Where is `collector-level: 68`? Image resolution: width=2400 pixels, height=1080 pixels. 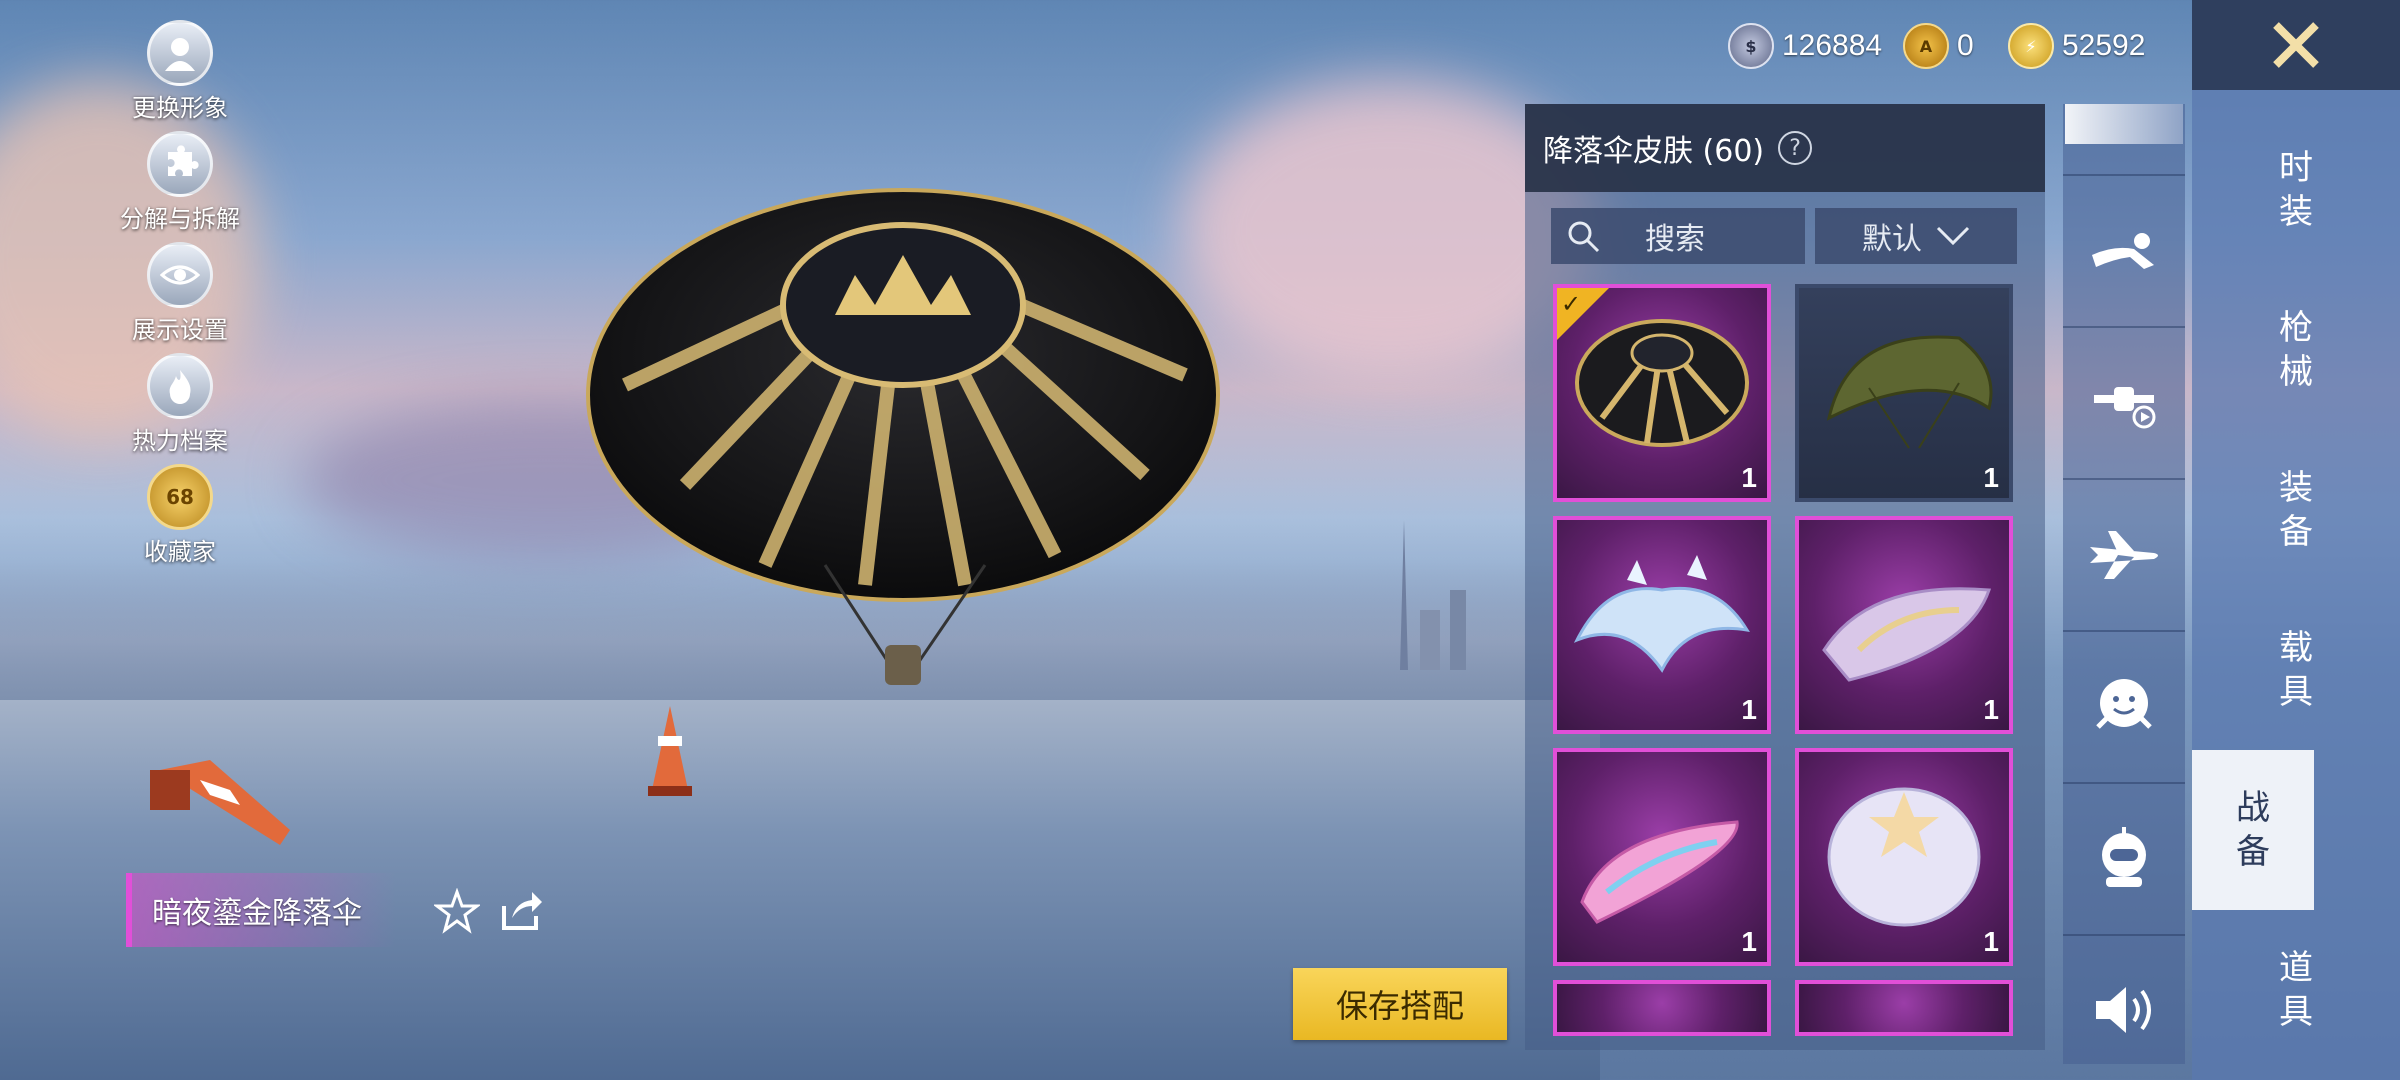 collector-level: 68 is located at coordinates (180, 497).